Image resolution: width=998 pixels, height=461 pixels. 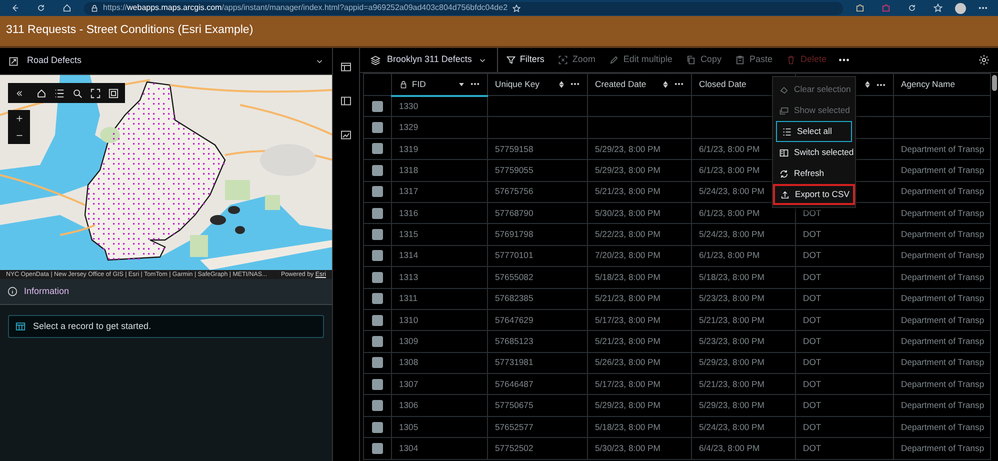 I want to click on table-cell: 57652577, so click(x=538, y=427).